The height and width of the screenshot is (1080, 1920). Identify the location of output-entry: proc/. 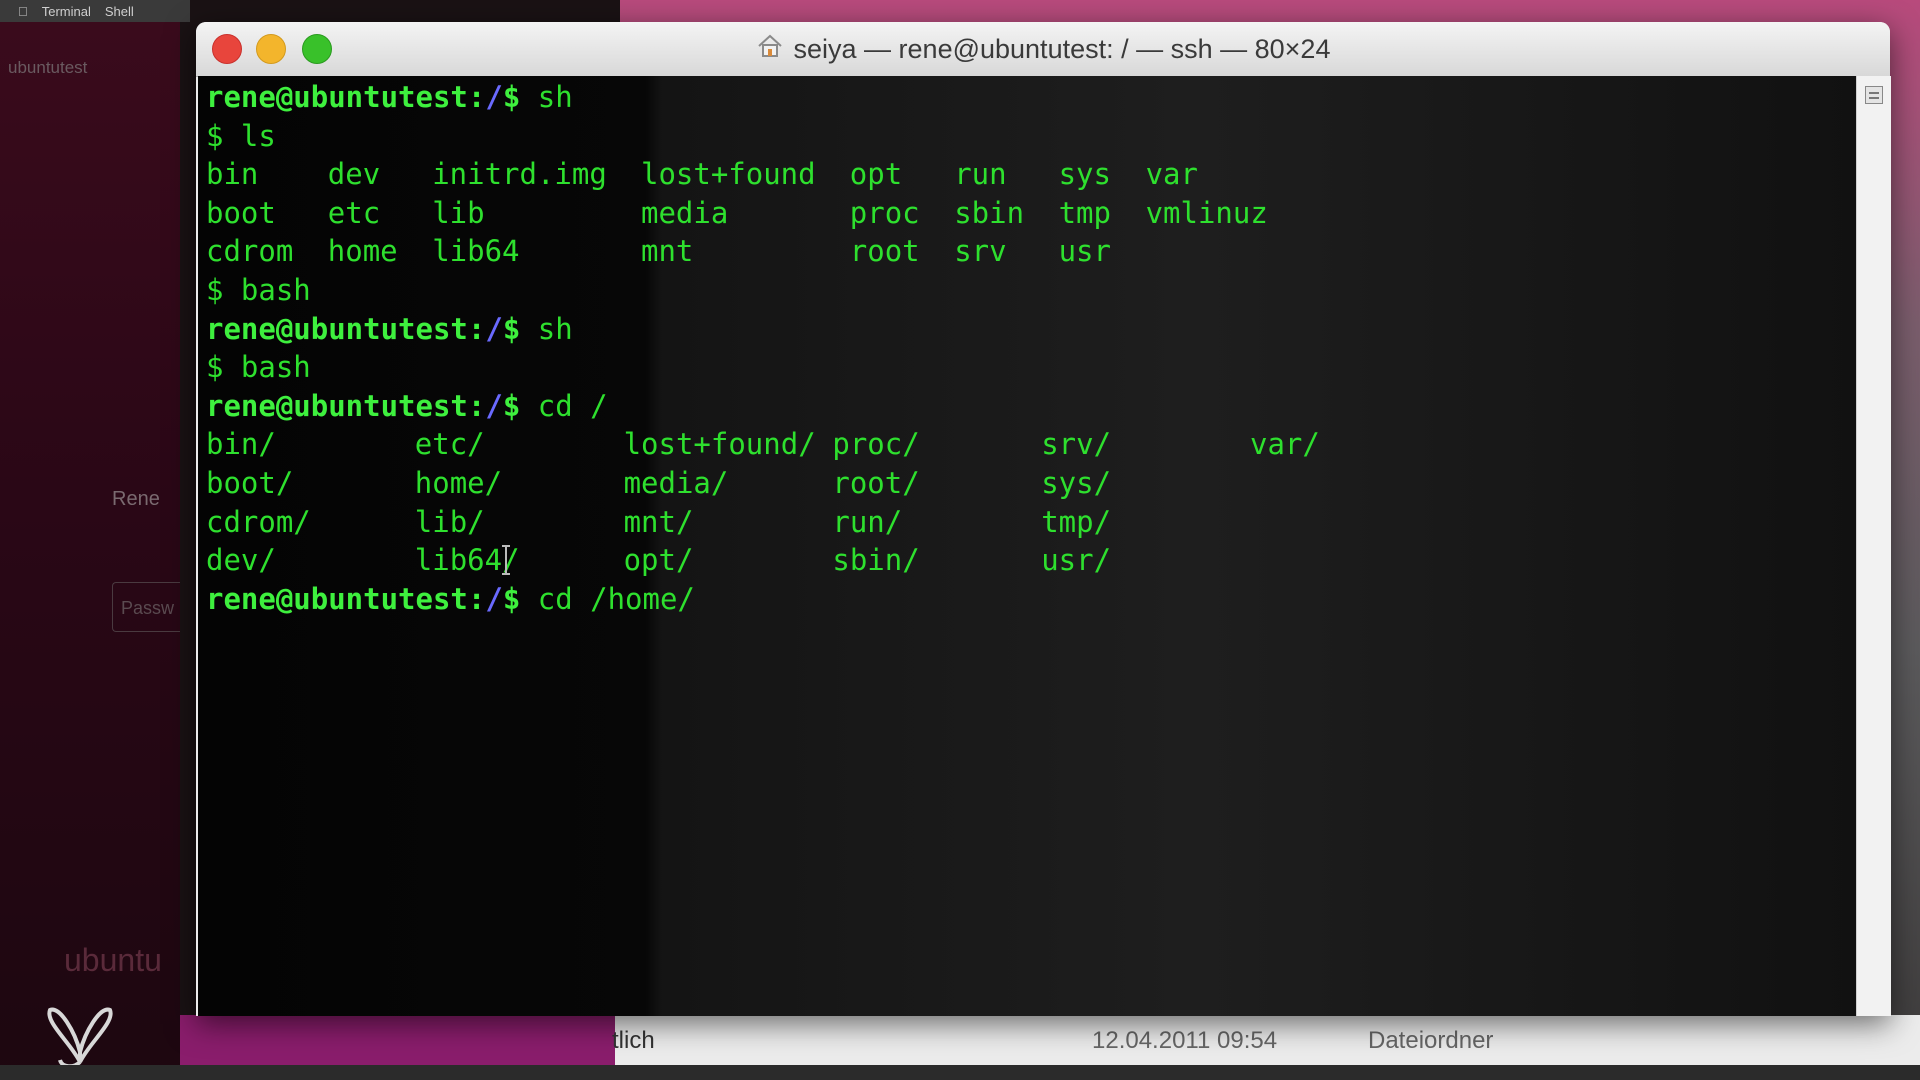
(876, 444).